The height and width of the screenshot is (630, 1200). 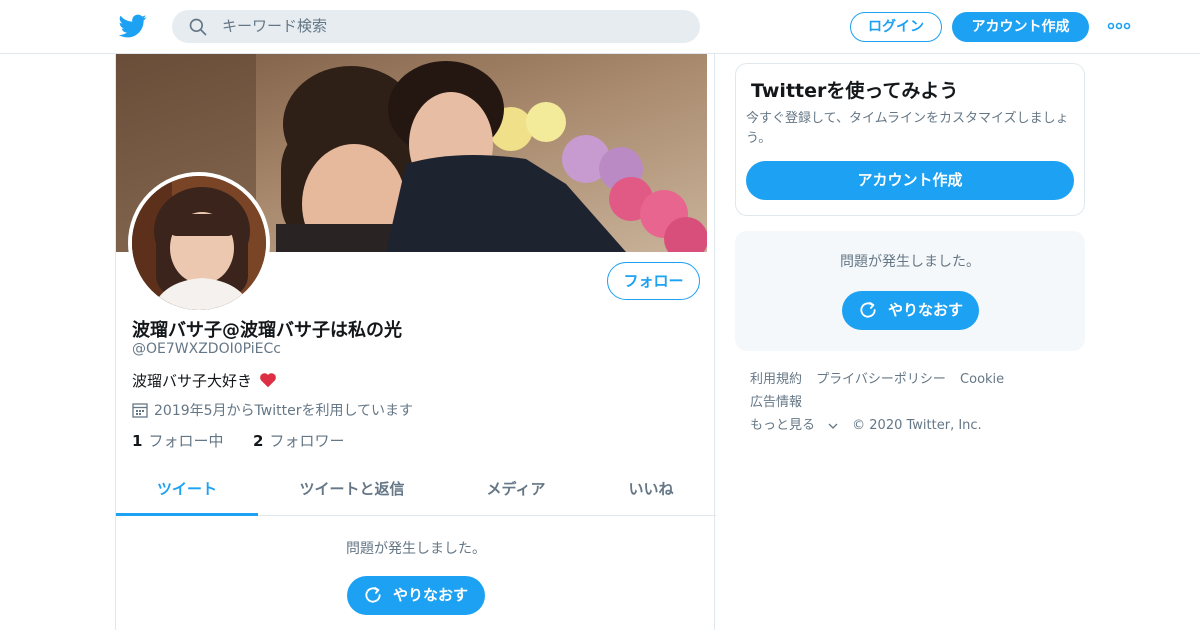 I want to click on more-options-icon, so click(x=1119, y=26).